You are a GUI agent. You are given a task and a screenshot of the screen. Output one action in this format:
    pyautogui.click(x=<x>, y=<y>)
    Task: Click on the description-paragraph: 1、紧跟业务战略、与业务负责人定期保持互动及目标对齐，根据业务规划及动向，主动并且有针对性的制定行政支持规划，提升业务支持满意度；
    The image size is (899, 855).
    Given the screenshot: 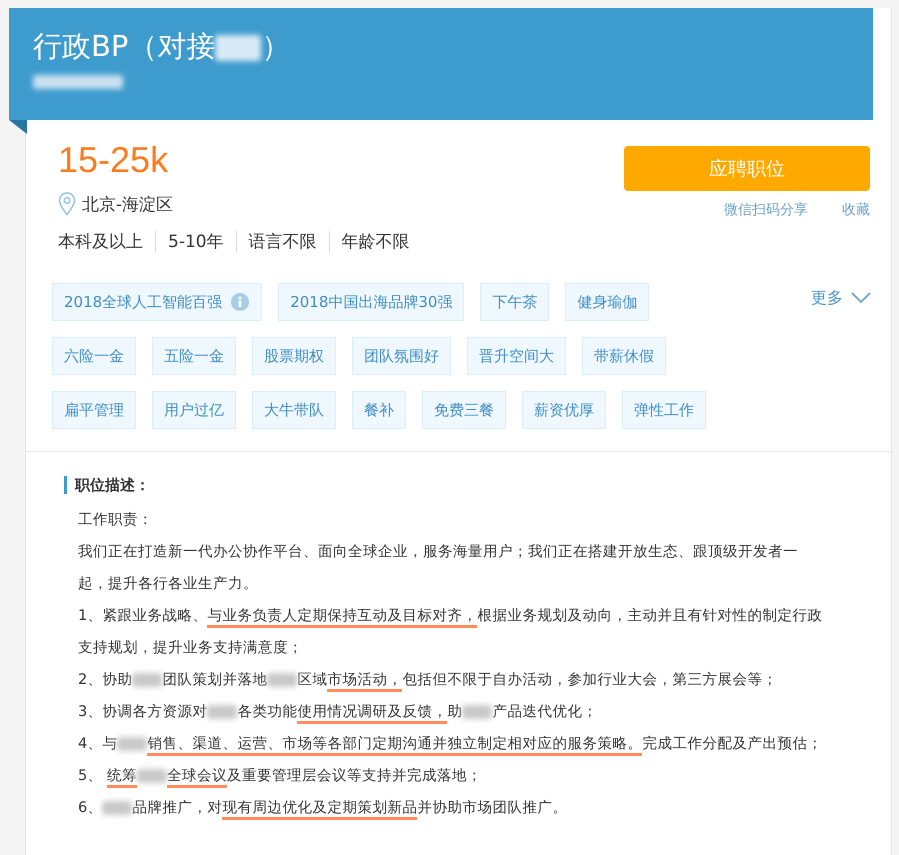 What is the action you would take?
    pyautogui.click(x=450, y=632)
    